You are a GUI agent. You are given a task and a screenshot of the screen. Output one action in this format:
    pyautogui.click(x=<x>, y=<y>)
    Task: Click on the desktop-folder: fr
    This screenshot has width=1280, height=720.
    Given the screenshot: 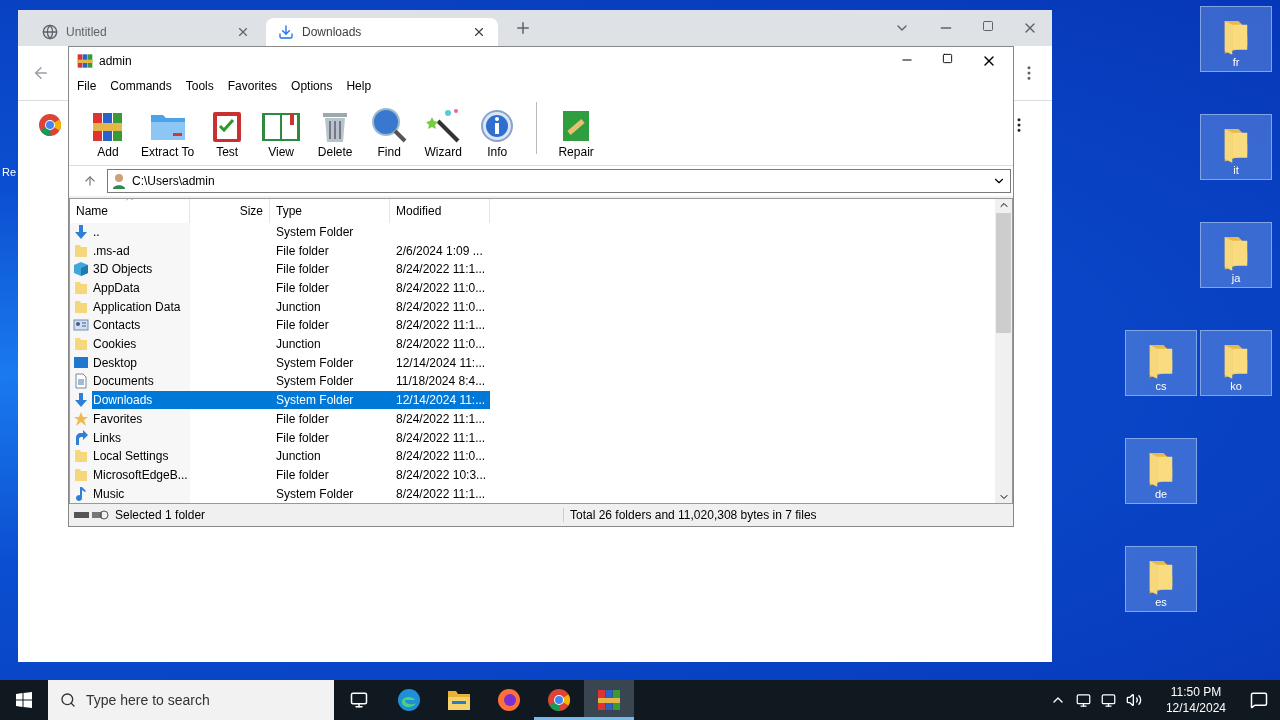 What is the action you would take?
    pyautogui.click(x=1236, y=39)
    